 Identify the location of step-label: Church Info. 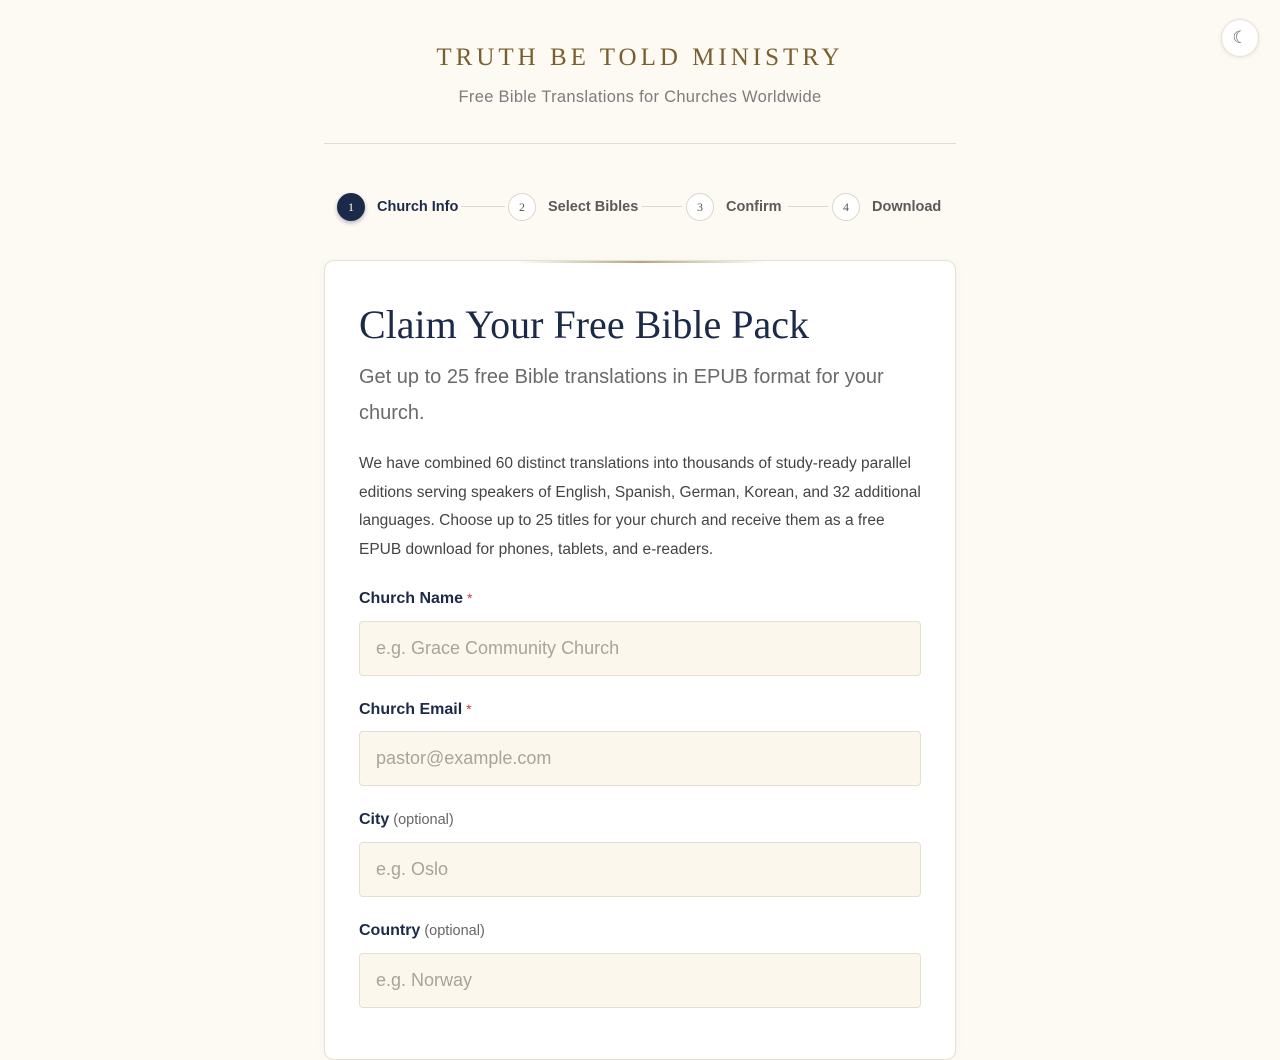
(418, 207).